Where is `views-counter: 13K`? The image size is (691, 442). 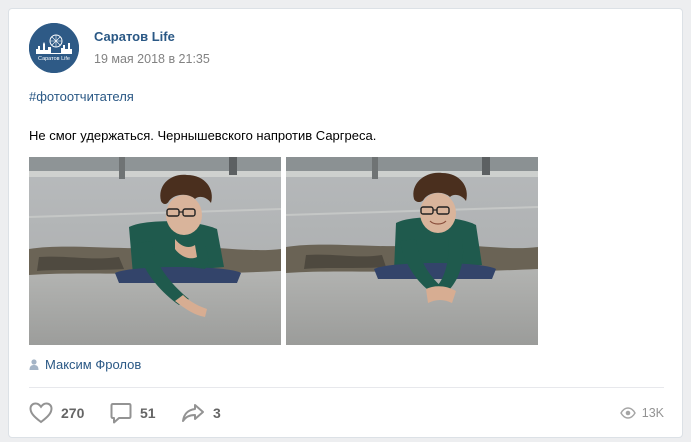
views-counter: 13K is located at coordinates (641, 413).